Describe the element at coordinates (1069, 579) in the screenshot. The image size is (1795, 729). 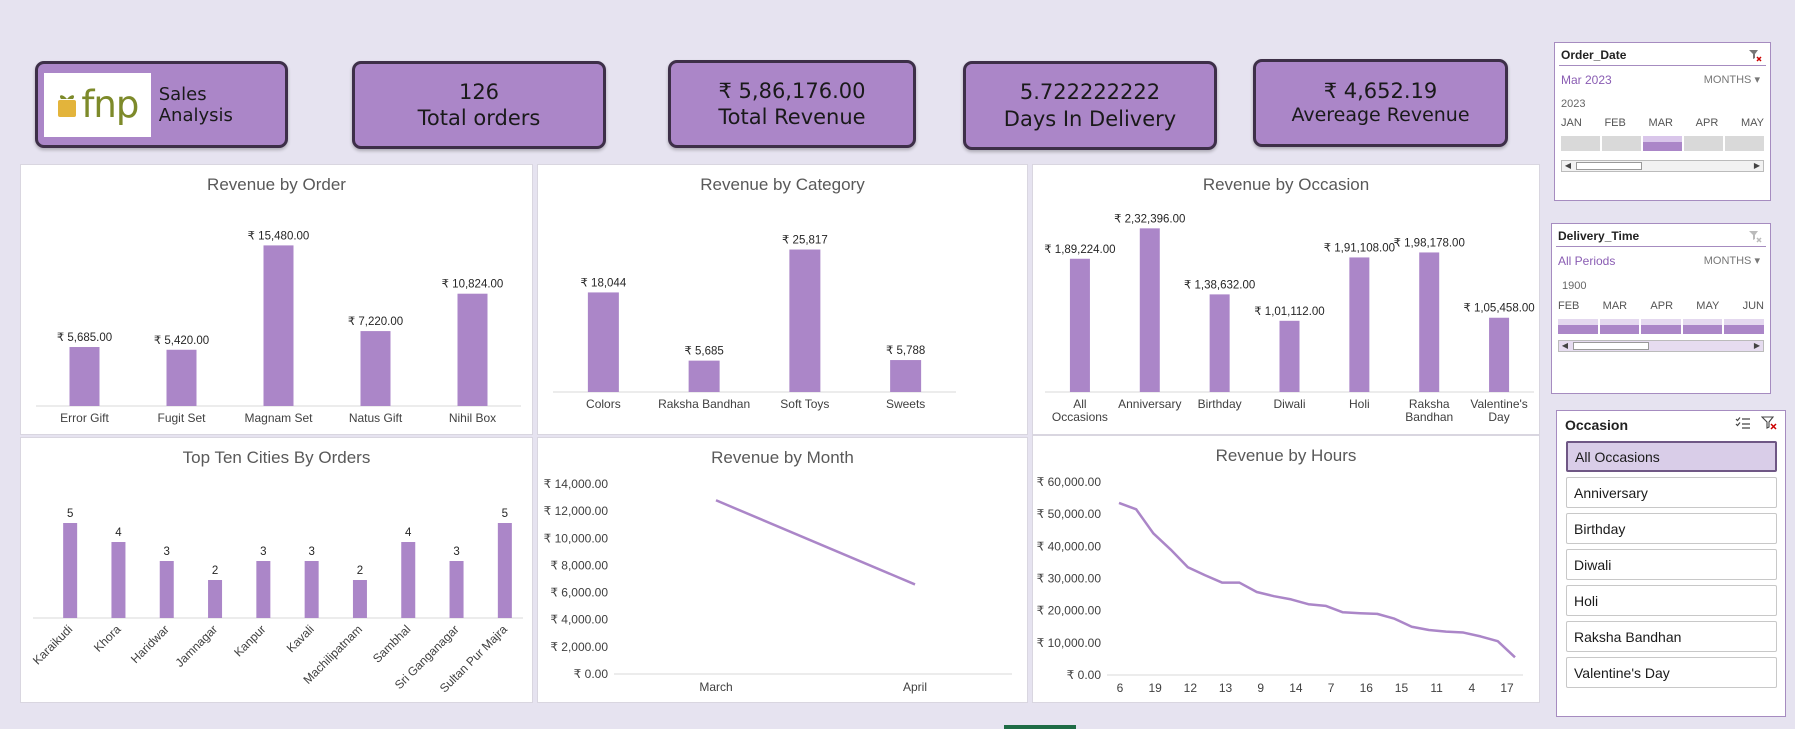
I see `y-tick-label: ₹ 30,000.00` at that location.